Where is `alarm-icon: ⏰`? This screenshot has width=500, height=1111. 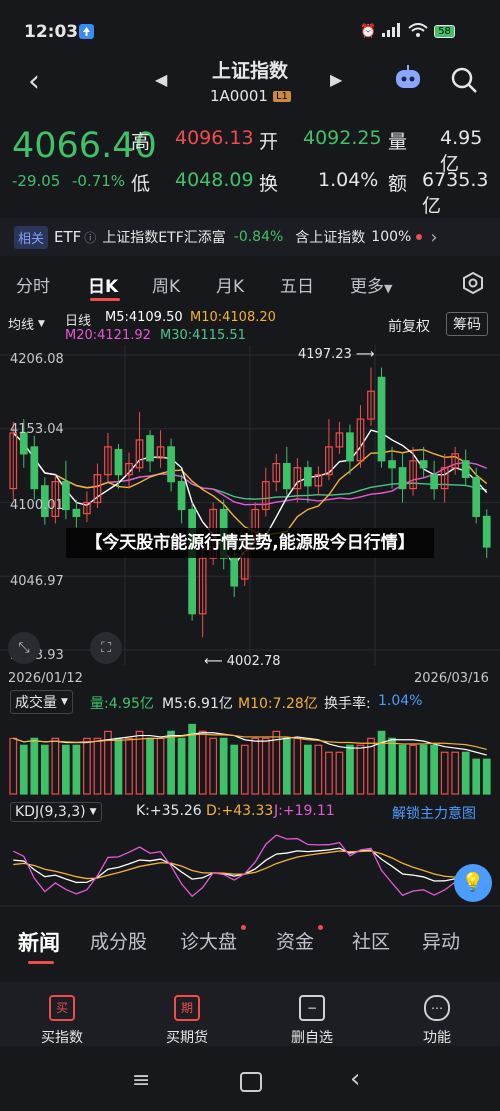
alarm-icon: ⏰ is located at coordinates (368, 31).